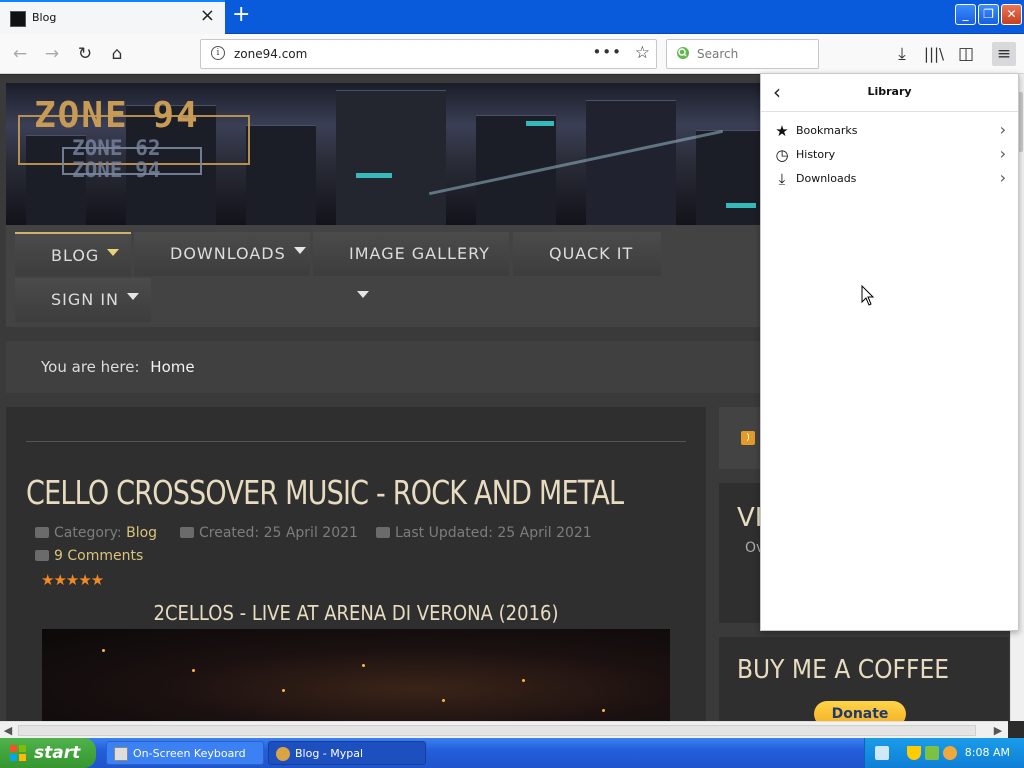 The image size is (1024, 768). Describe the element at coordinates (484, 533) in the screenshot. I see `article-updated: Last Updated: 25 April 2021` at that location.